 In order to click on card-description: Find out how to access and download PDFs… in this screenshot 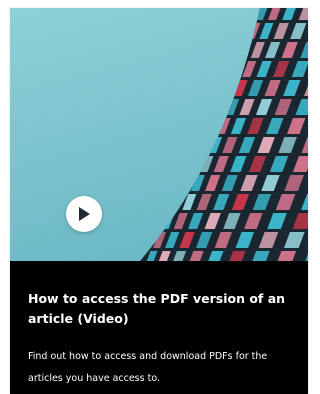, I will do `click(148, 367)`.